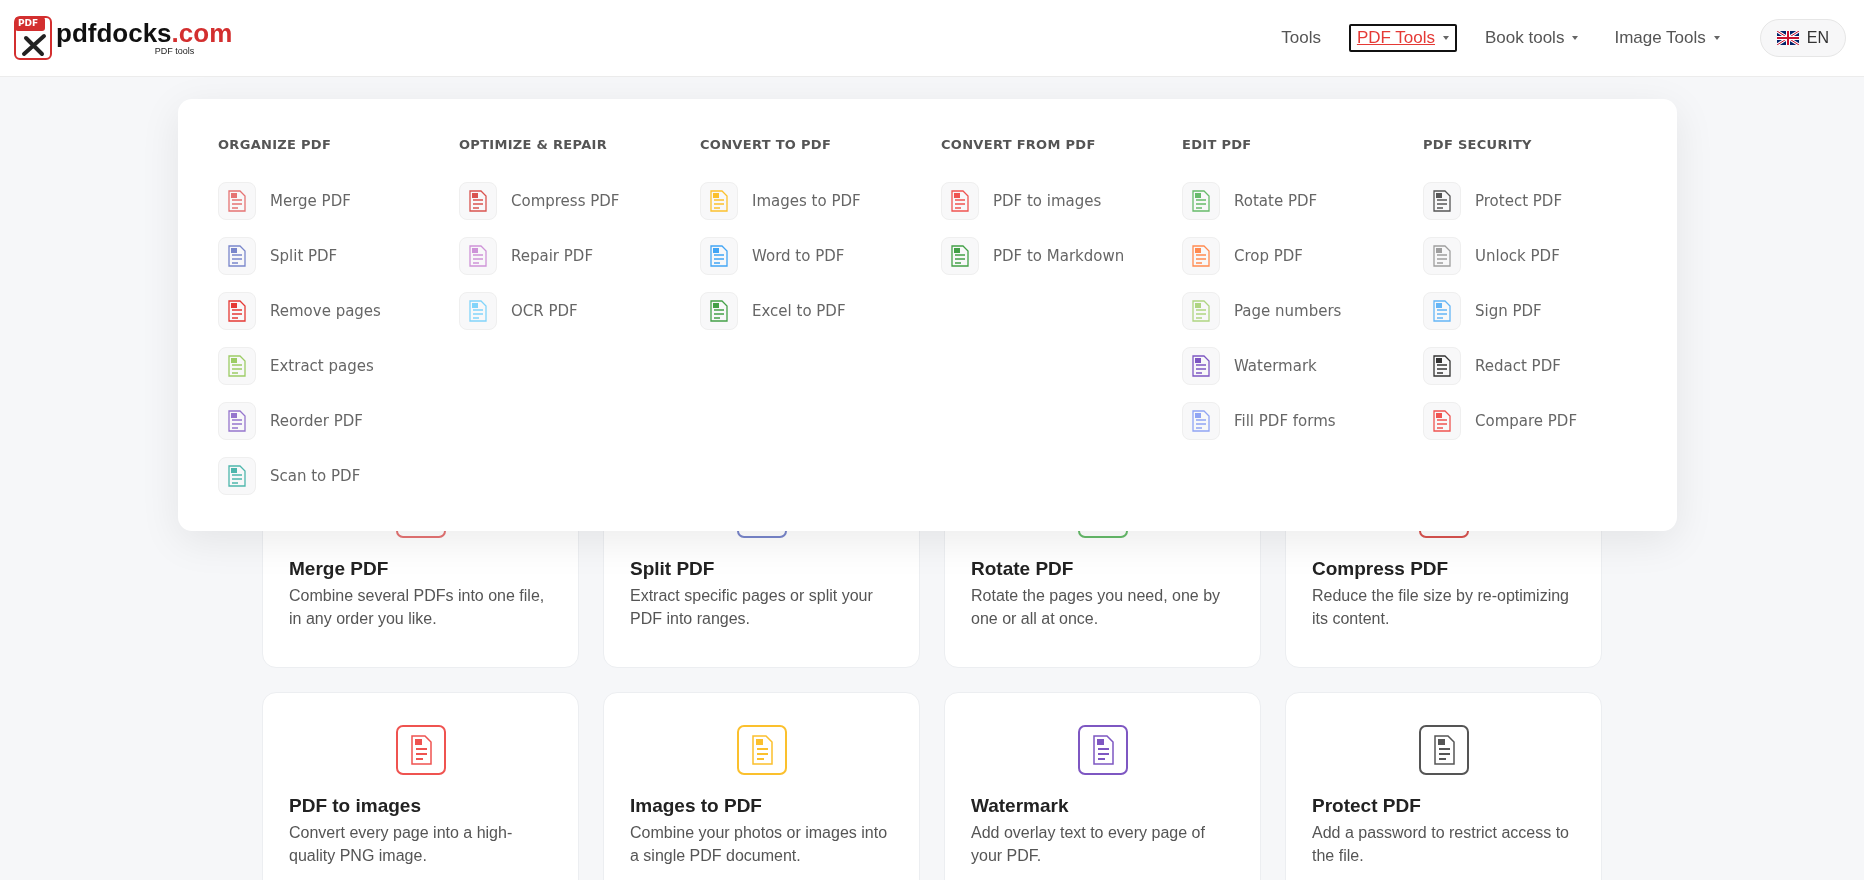 This screenshot has width=1864, height=880. What do you see at coordinates (552, 255) in the screenshot?
I see `menu-item: Repair PDF` at bounding box center [552, 255].